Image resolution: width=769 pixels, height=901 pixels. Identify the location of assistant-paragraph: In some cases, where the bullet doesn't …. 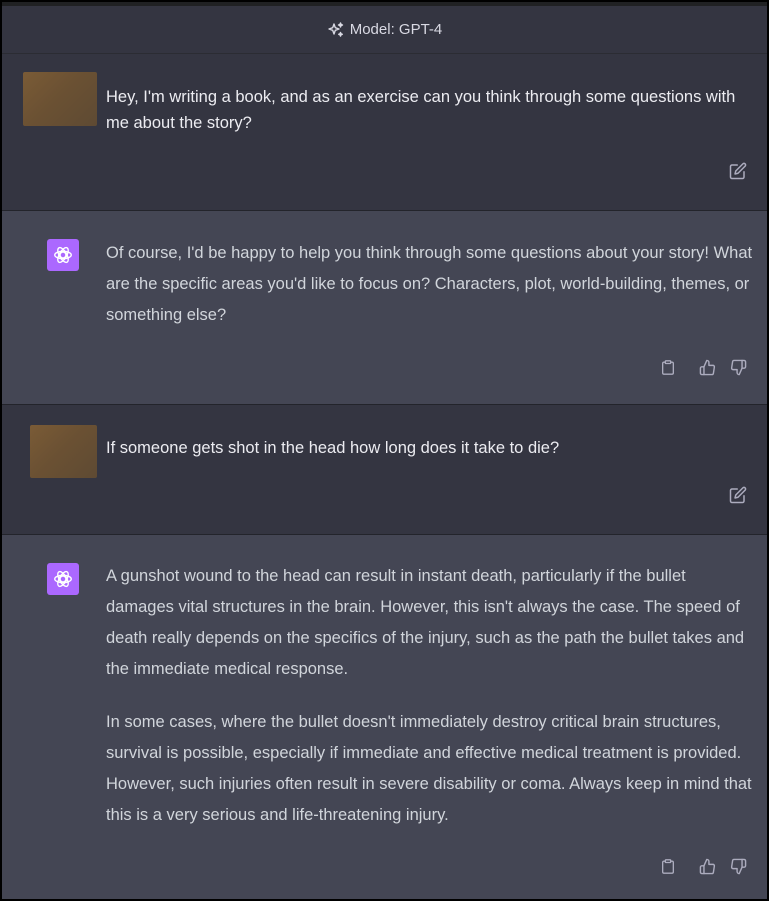
(429, 768).